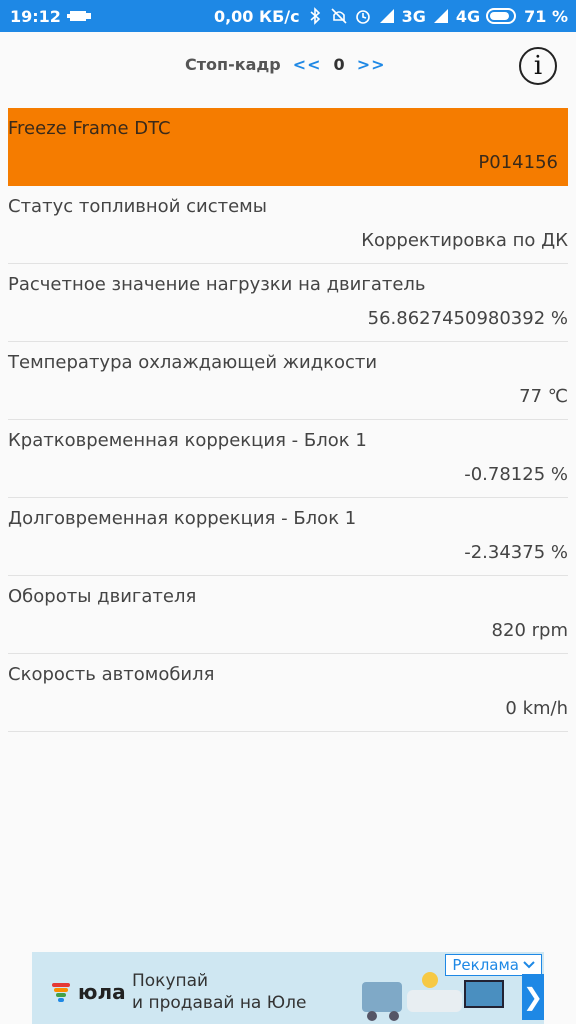 This screenshot has width=576, height=1024. I want to click on ad-text: Покупай и продавай на Юле, so click(219, 992).